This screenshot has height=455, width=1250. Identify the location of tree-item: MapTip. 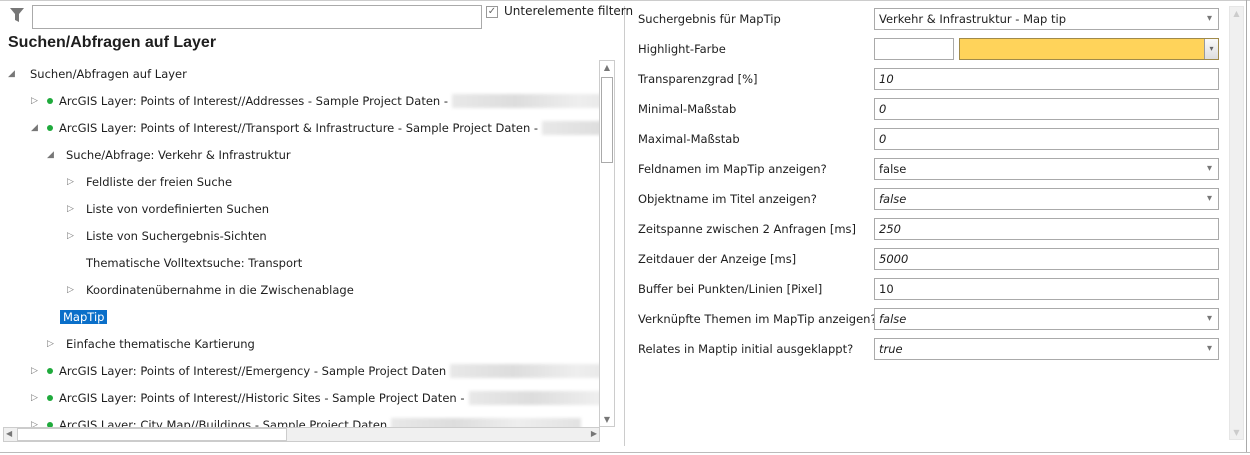
(84, 317).